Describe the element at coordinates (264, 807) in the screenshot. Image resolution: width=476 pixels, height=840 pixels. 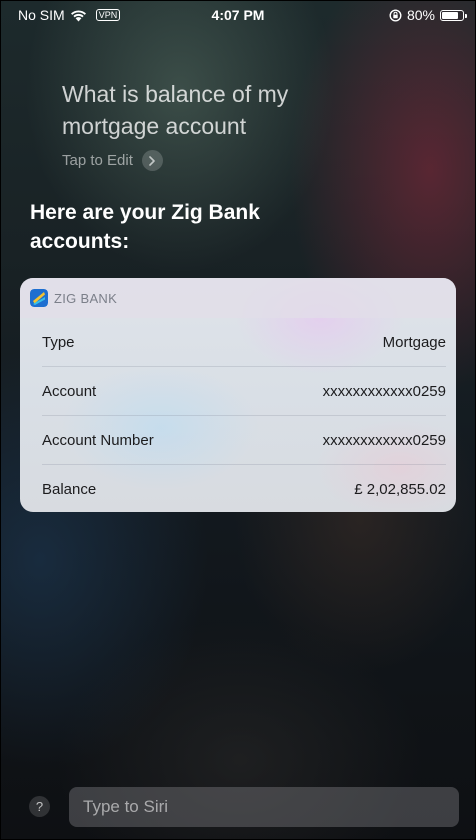
I see `type-to-siri-input: Type to Siri` at that location.